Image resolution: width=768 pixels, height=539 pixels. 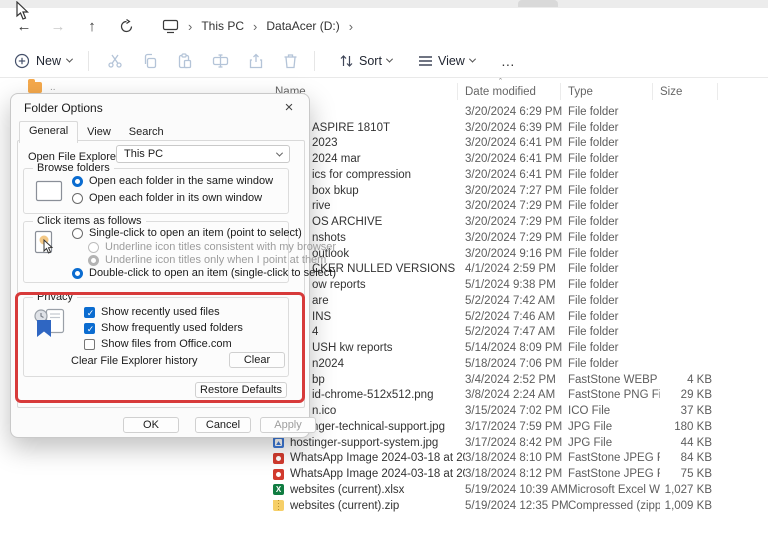 What do you see at coordinates (181, 181) in the screenshot?
I see `radio-label: Open each folder in the same window` at bounding box center [181, 181].